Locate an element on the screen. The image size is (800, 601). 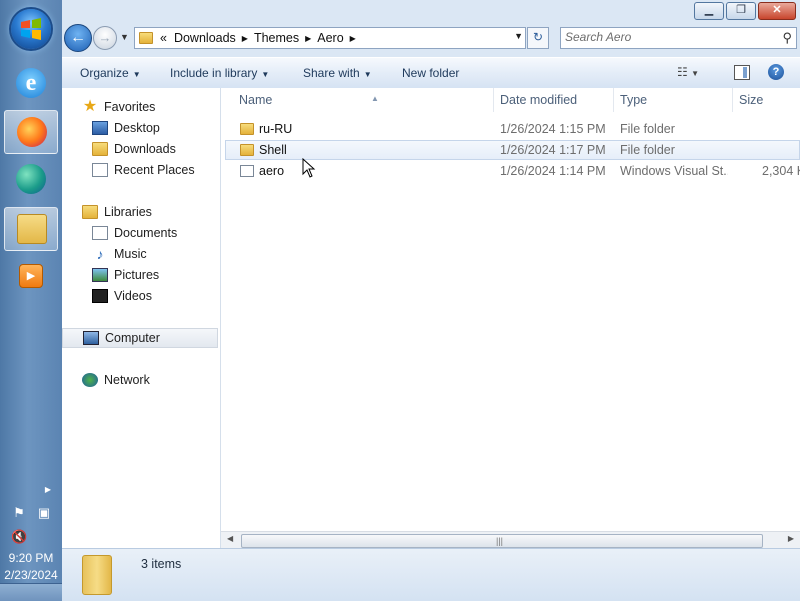
view-options-icon: ☷ is located at coordinates (682, 72).